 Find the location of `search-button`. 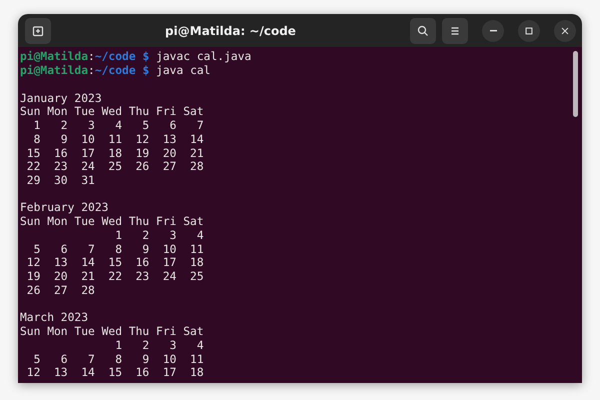

search-button is located at coordinates (423, 31).